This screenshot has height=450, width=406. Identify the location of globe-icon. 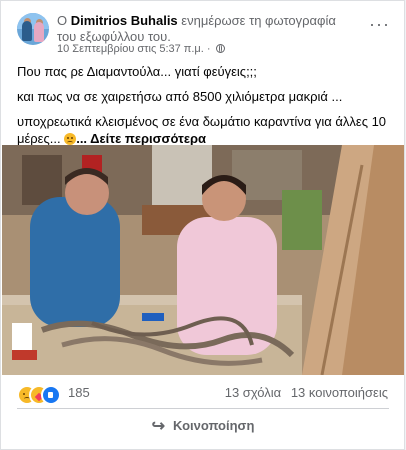
(220, 48).